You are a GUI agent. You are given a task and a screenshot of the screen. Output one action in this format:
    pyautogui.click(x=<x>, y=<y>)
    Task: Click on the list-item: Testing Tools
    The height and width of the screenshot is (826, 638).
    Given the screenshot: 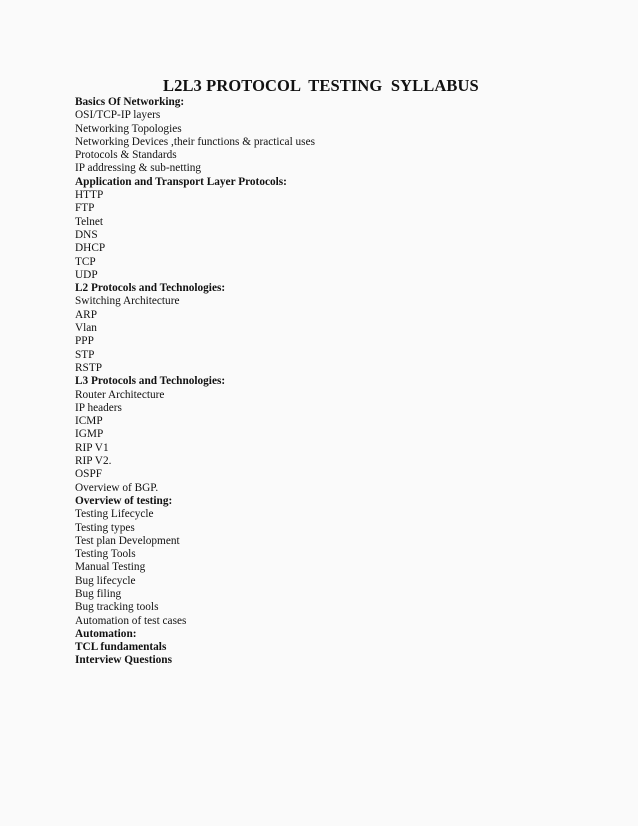 What is the action you would take?
    pyautogui.click(x=105, y=554)
    